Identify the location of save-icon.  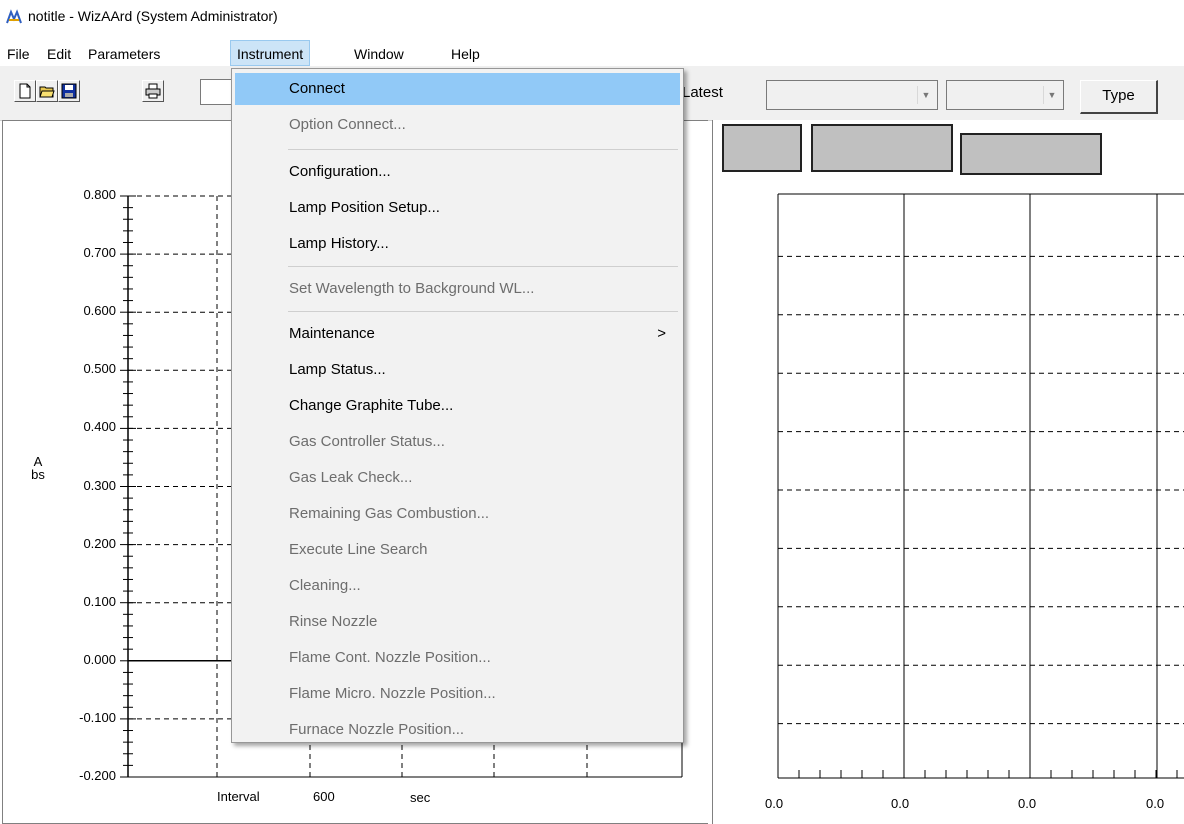
(69, 91).